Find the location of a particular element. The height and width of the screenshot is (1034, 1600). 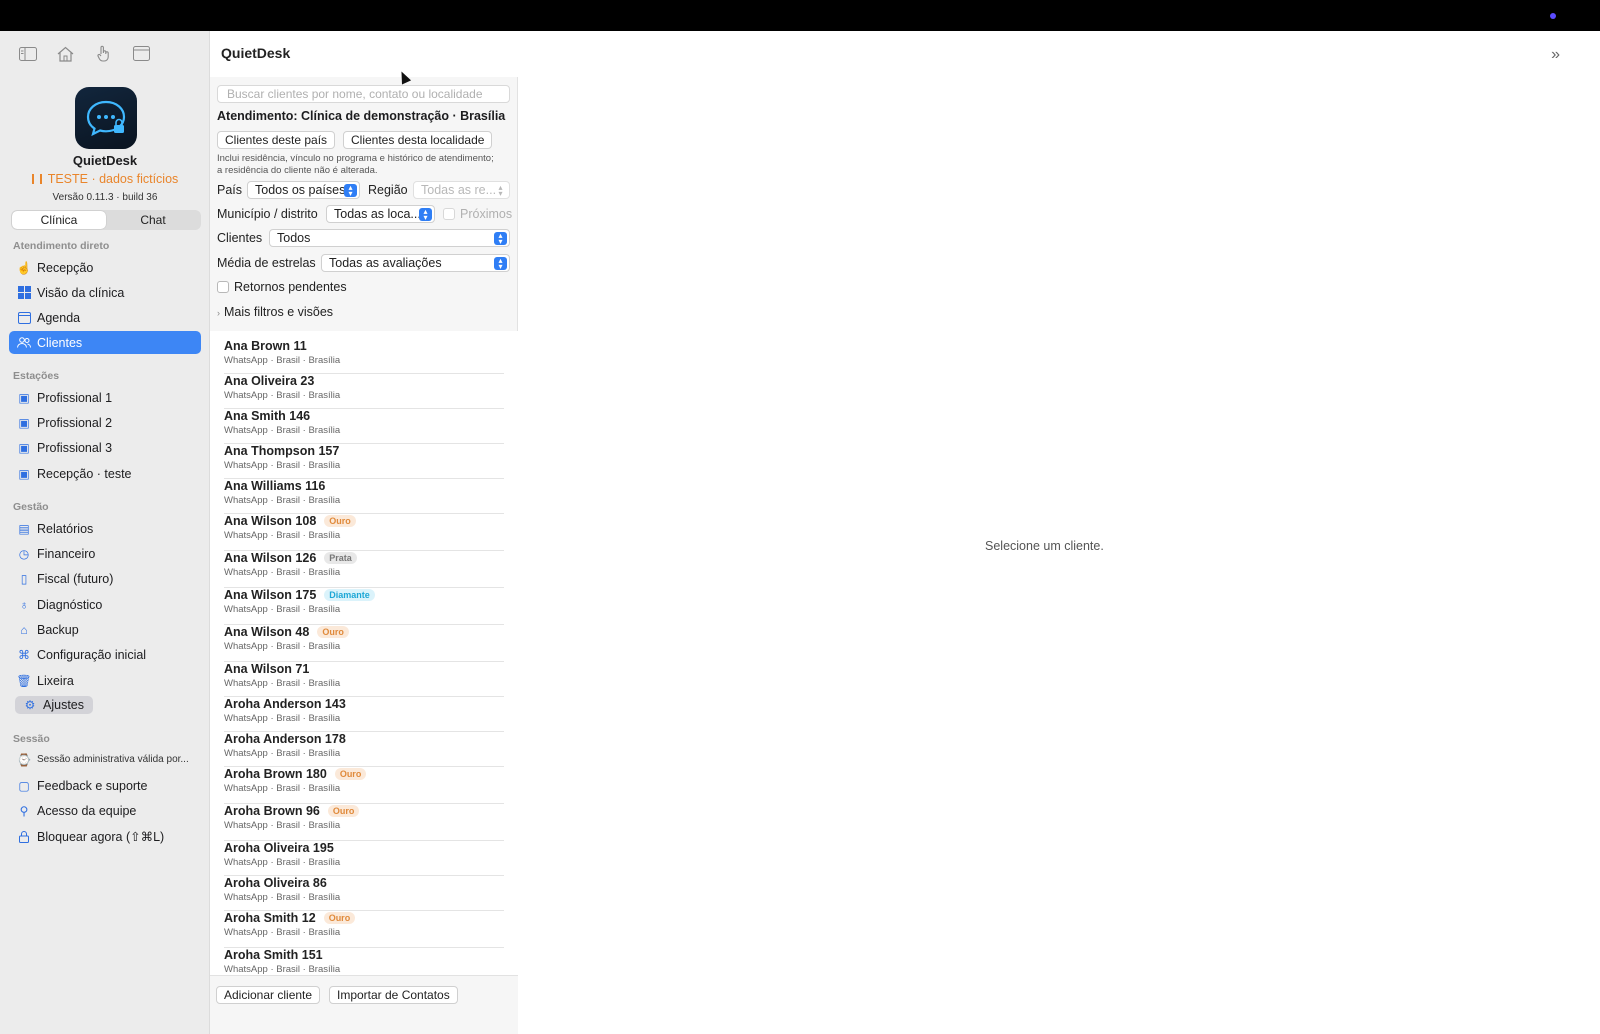

stethoscope-icon: ♁ is located at coordinates (24, 604).